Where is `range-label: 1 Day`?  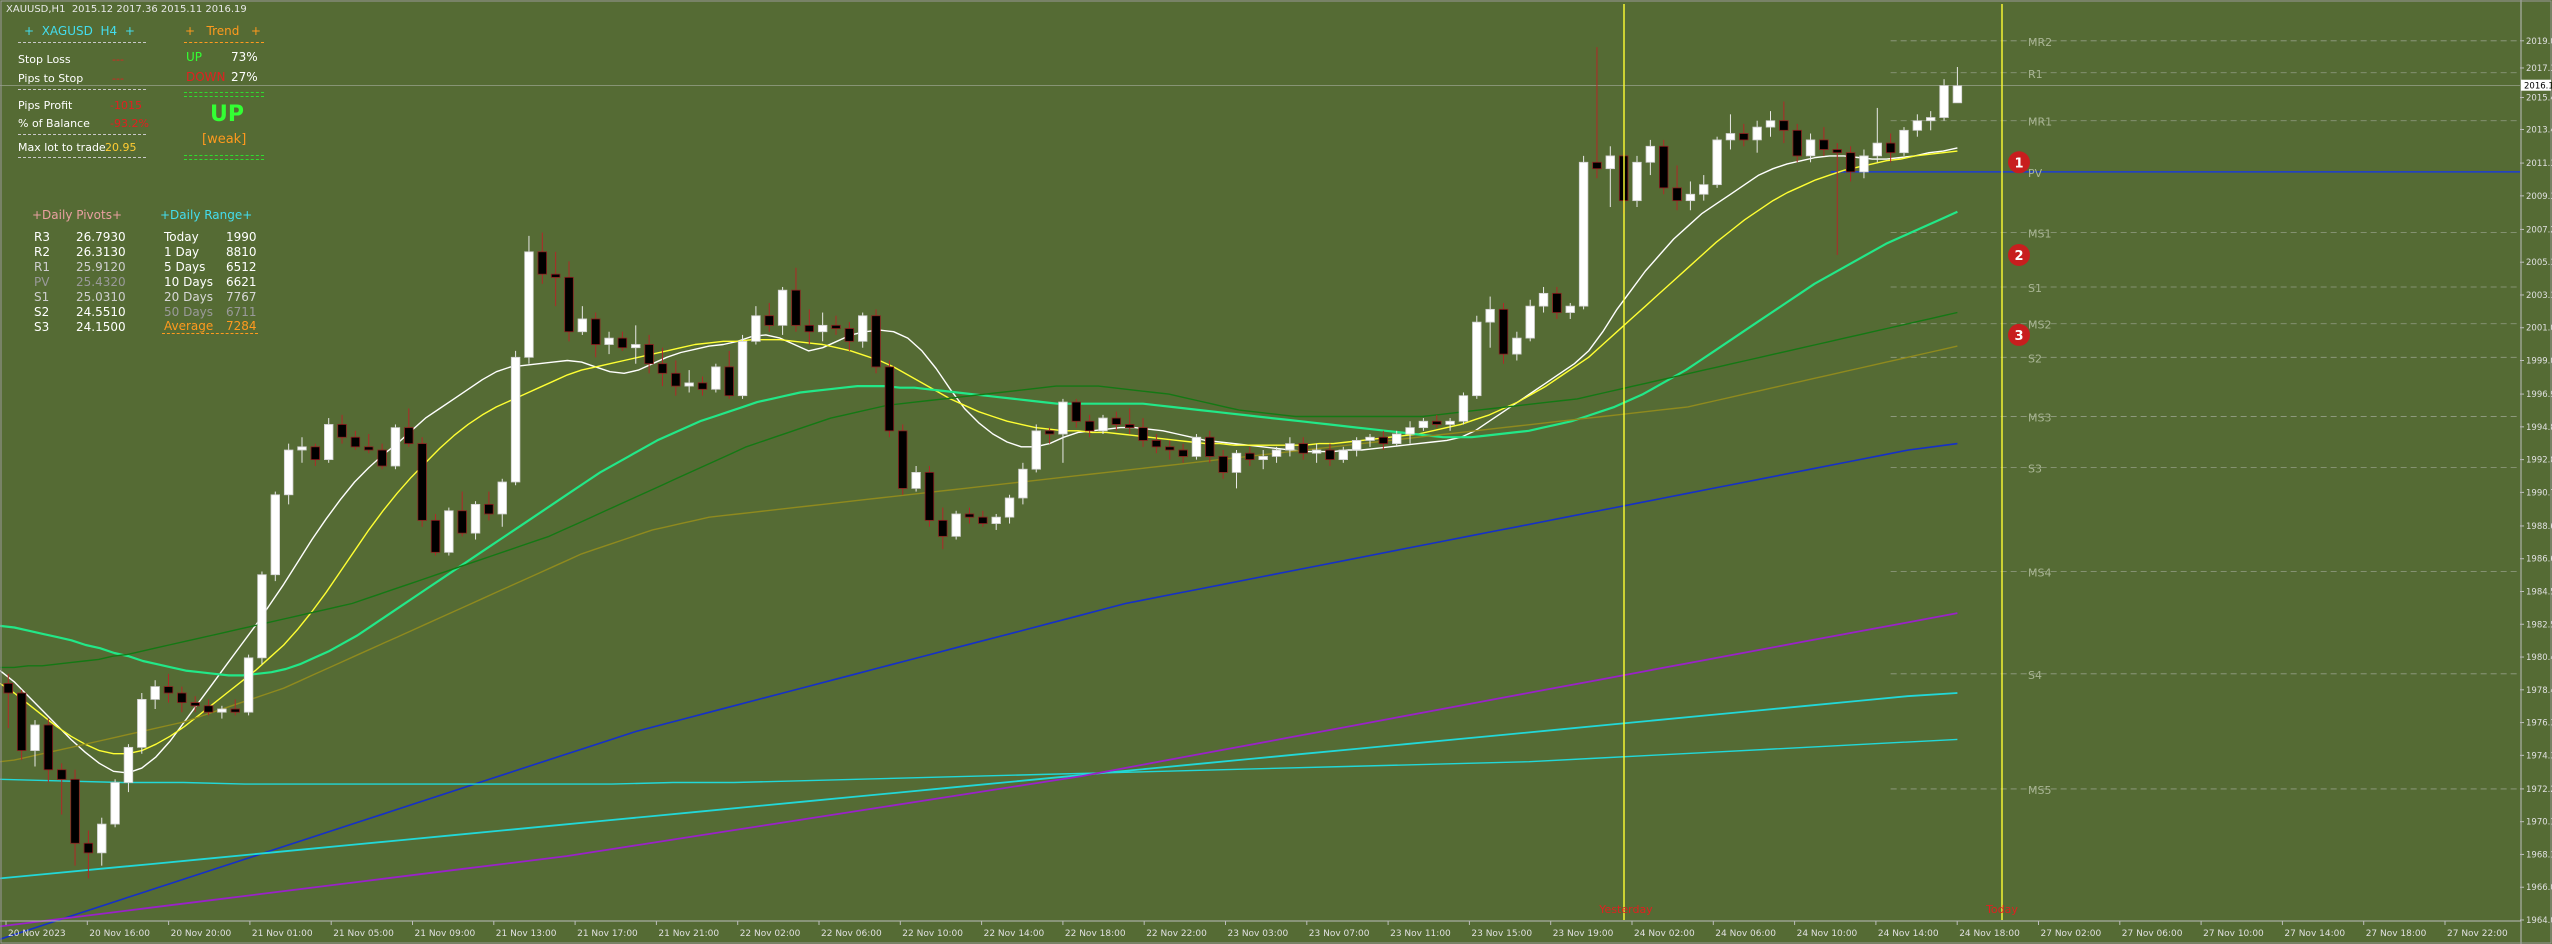 range-label: 1 Day is located at coordinates (182, 252).